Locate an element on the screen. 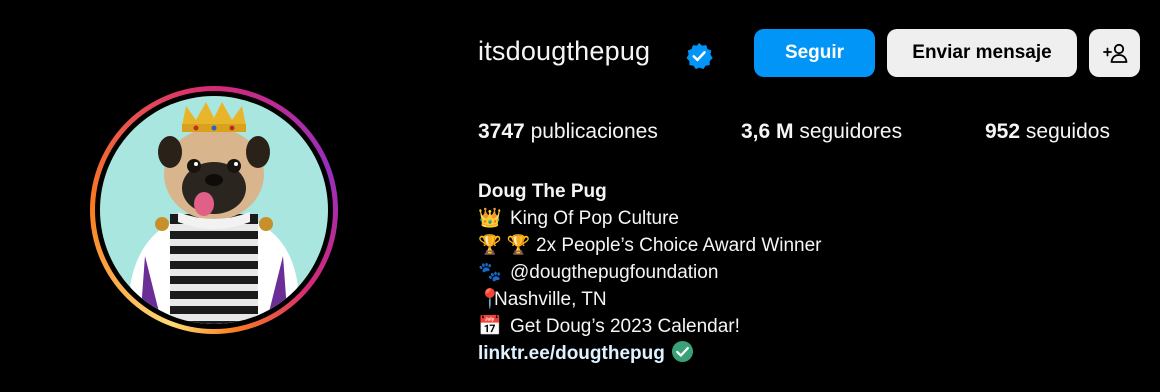  verified-badge-icon is located at coordinates (699, 56).